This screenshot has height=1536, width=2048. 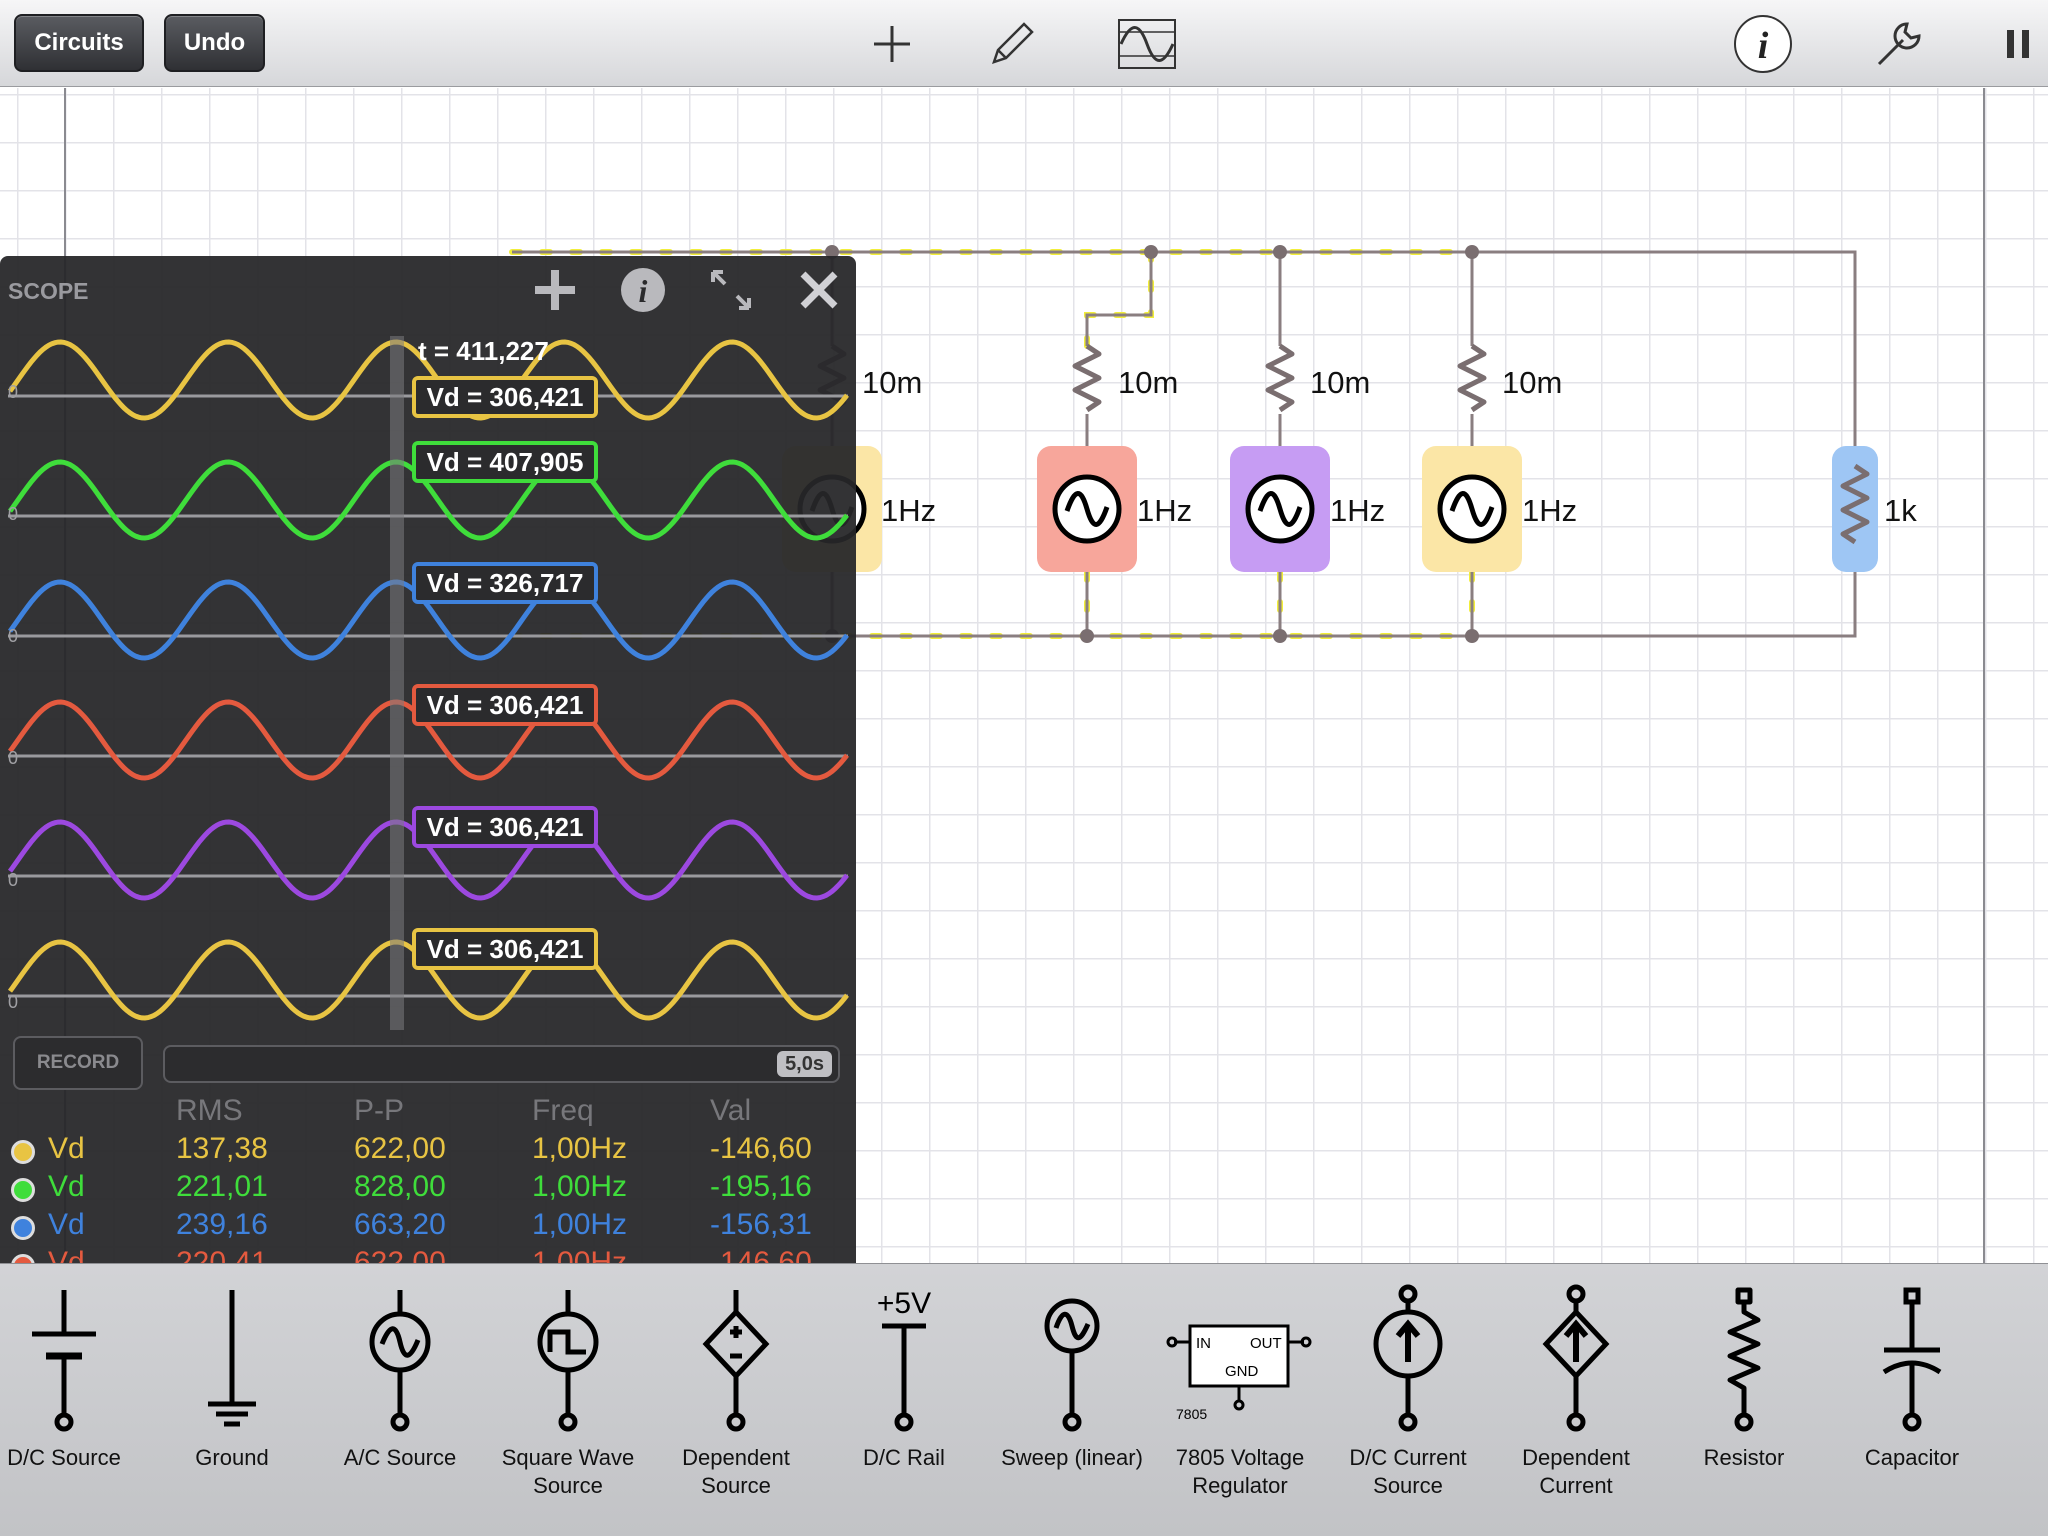 I want to click on palette-dc-rail: +5V D/C Rail, so click(x=904, y=1400).